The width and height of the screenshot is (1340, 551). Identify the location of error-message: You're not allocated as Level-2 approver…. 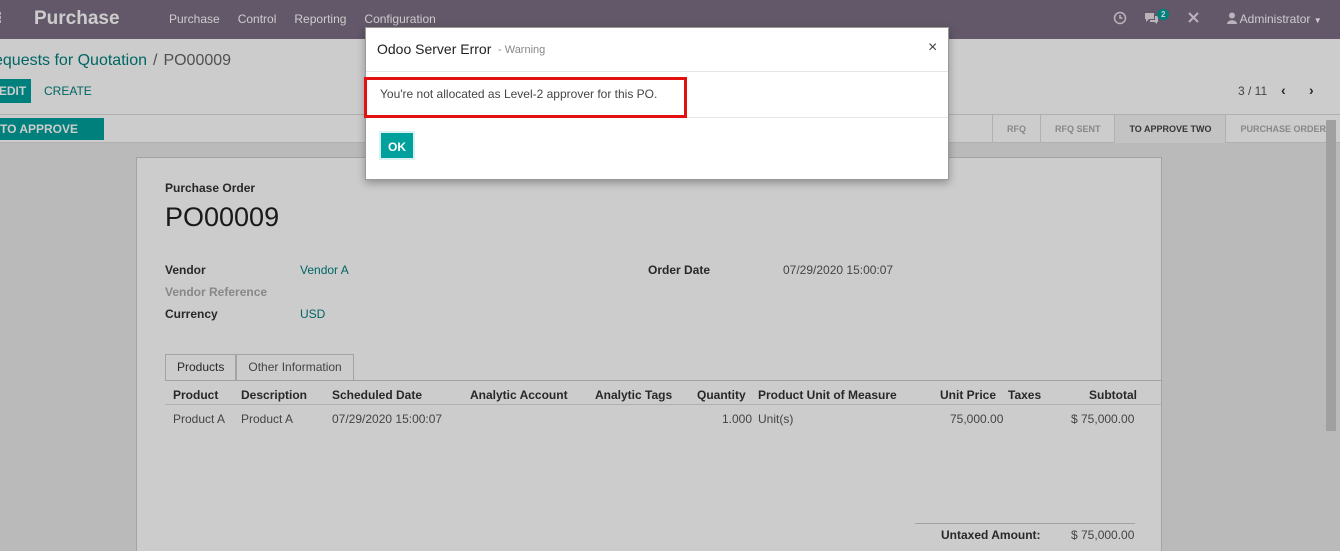
(519, 94).